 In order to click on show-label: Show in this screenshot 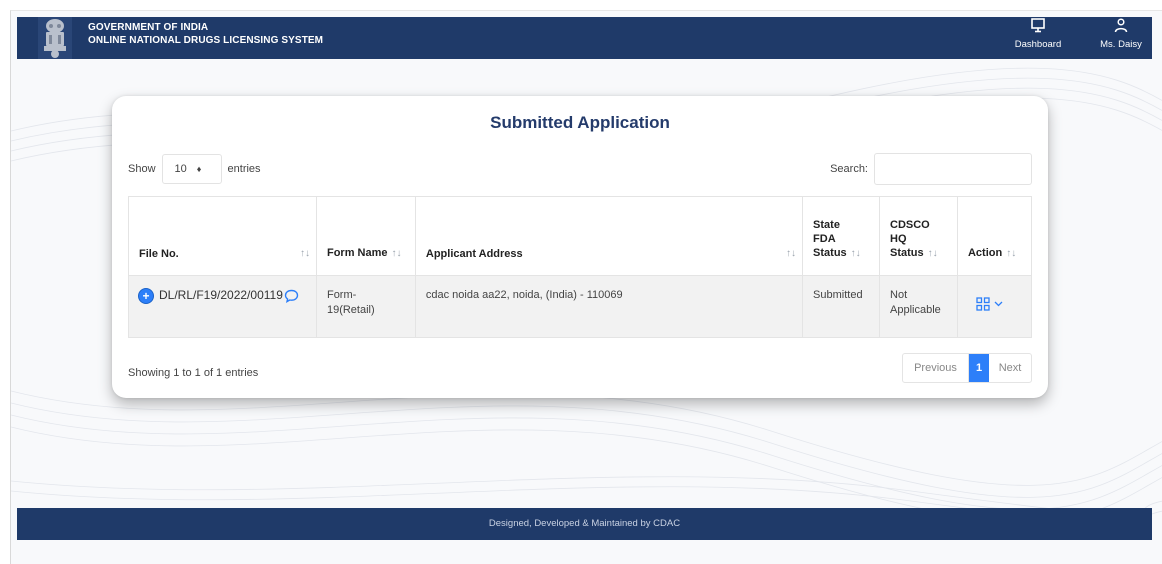, I will do `click(142, 169)`.